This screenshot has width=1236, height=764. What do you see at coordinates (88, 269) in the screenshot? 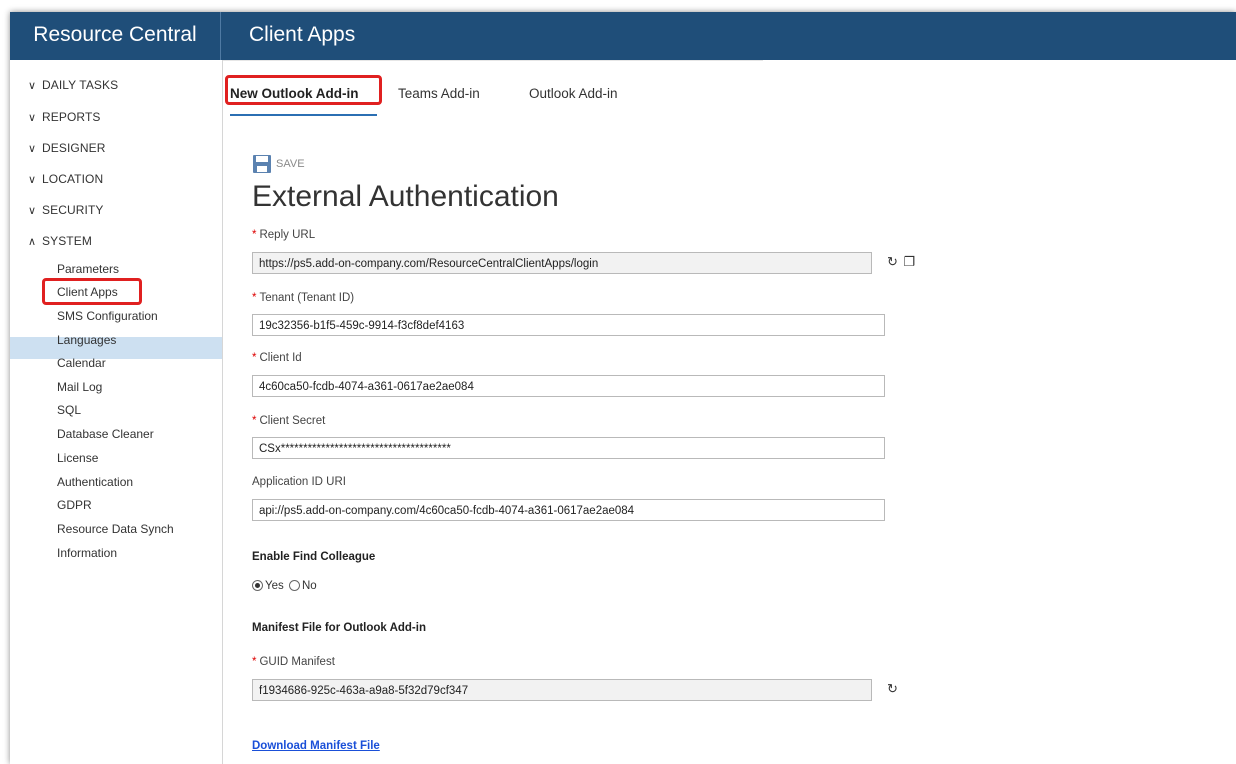
I see `sidebar-item-parameters: Parameters` at bounding box center [88, 269].